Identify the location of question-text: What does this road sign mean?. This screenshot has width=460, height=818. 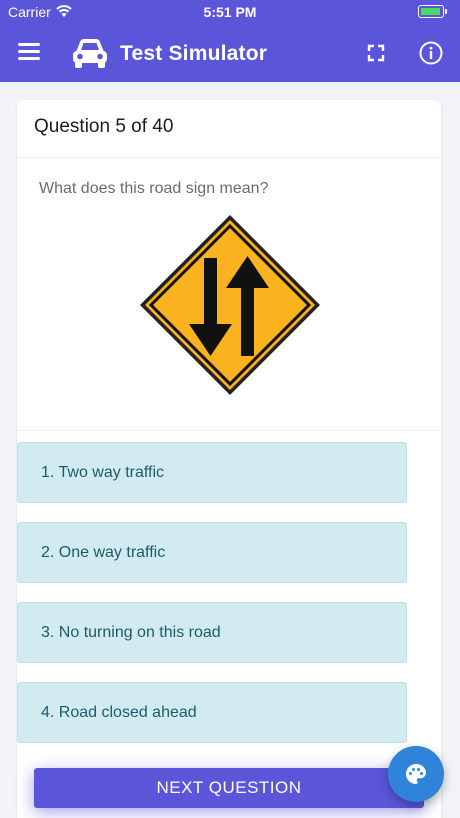
(154, 188).